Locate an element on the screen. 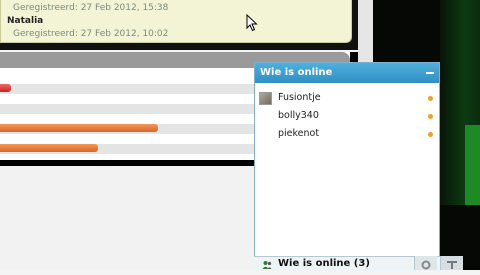 Image resolution: width=480 pixels, height=275 pixels. online-user-name: Fusiontje is located at coordinates (299, 97).